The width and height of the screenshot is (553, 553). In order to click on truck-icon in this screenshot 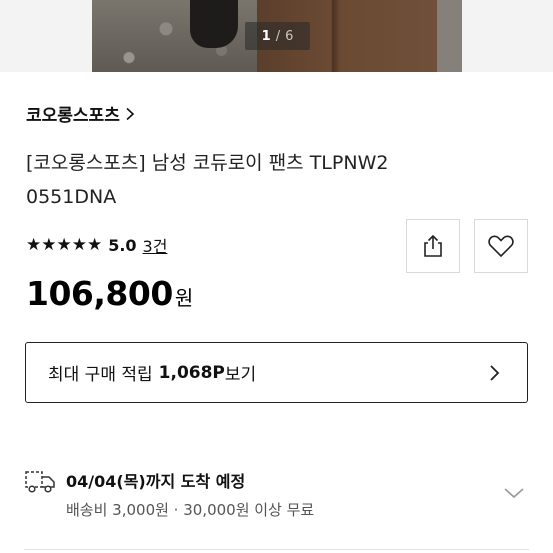, I will do `click(40, 482)`.